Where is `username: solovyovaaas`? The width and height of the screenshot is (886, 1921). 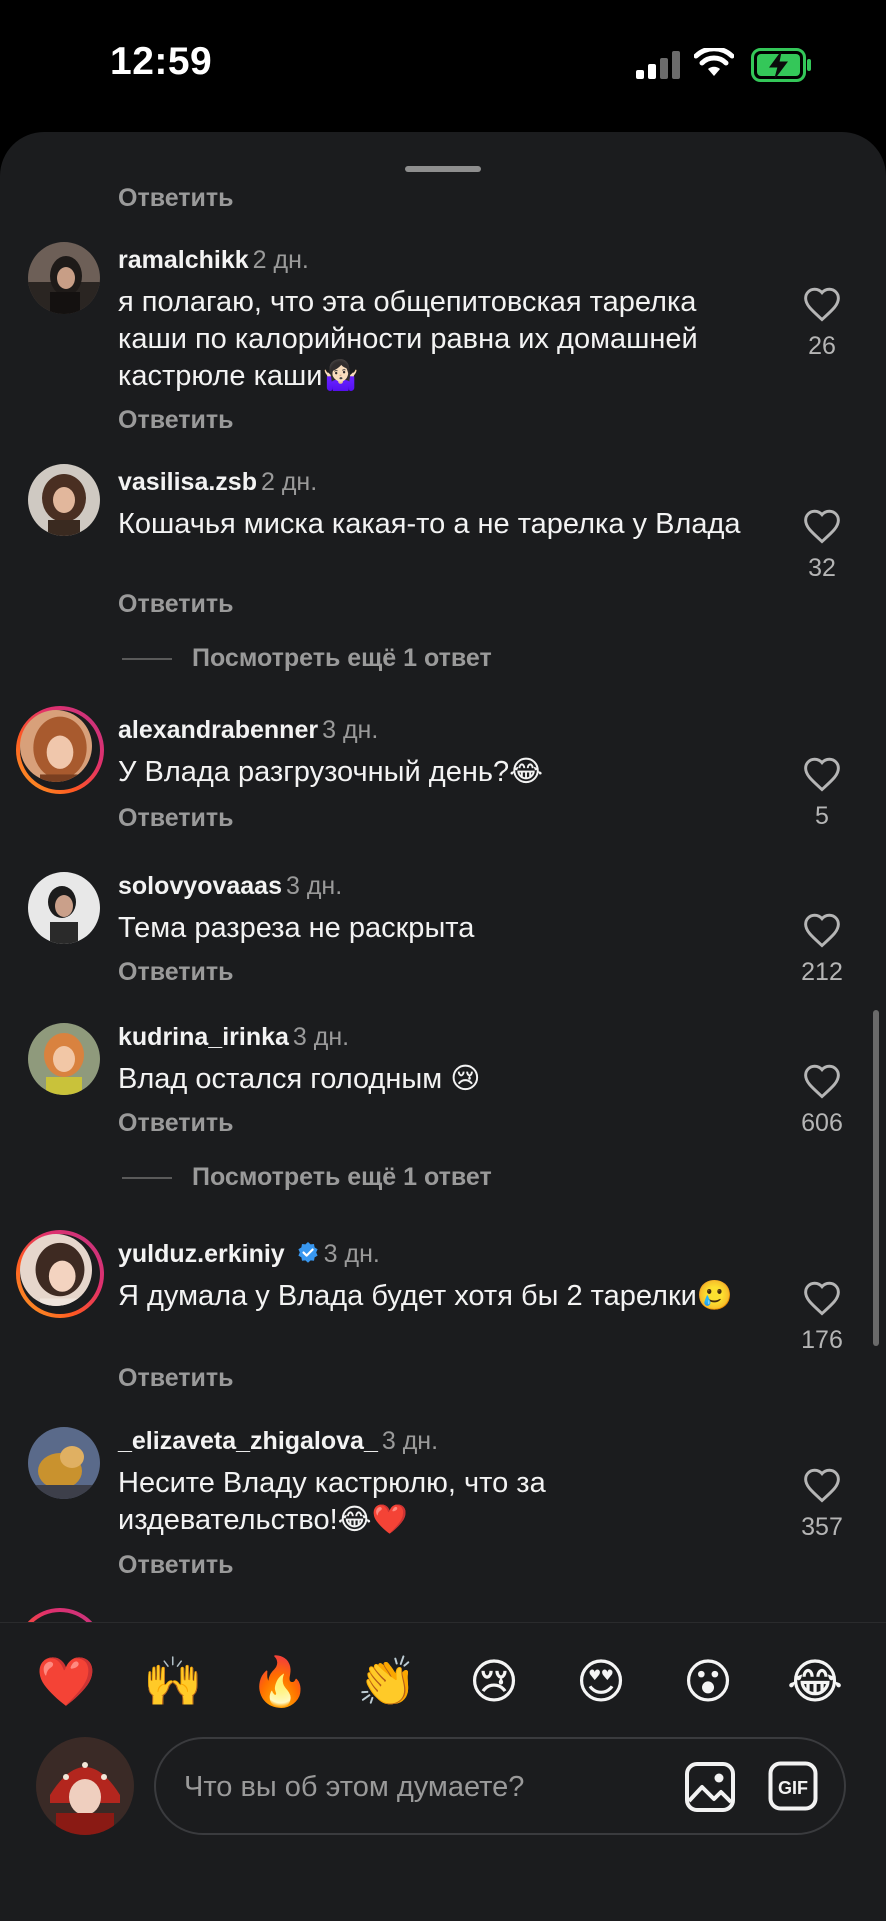
username: solovyovaaas is located at coordinates (200, 886).